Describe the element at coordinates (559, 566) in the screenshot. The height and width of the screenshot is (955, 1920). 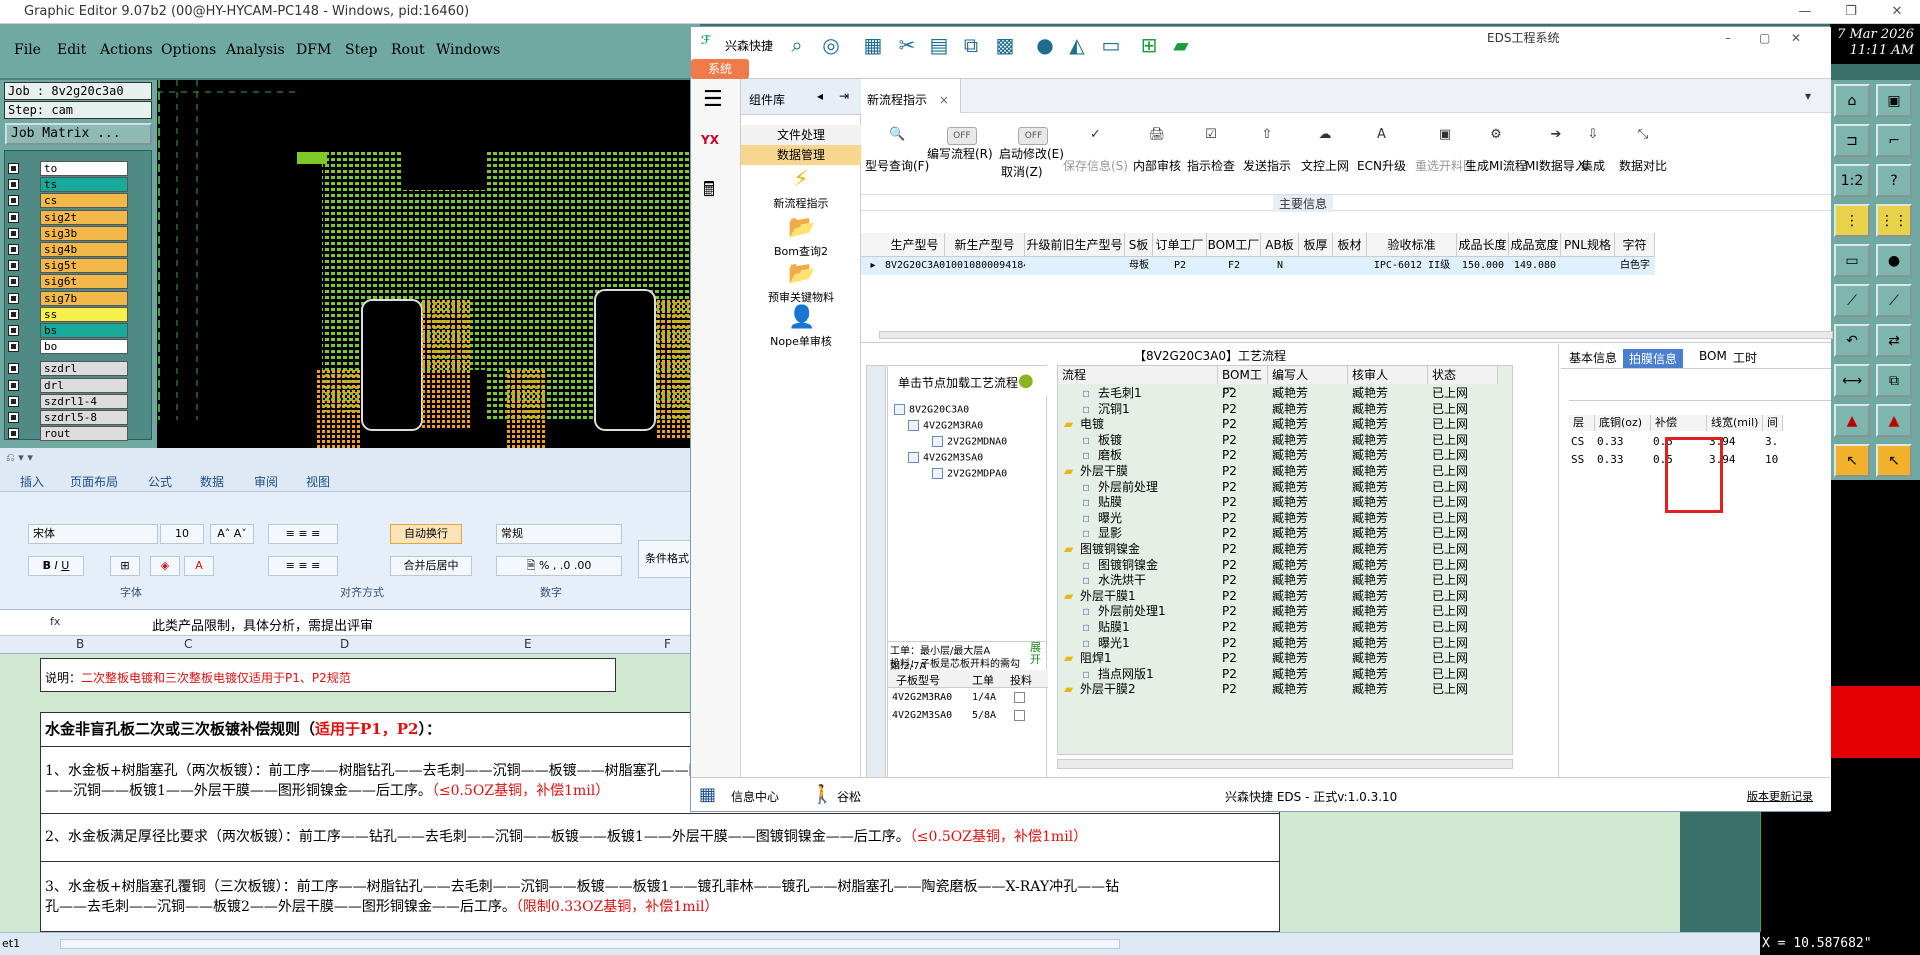
I see `number-buttons: 🗎 % , .0 .00` at that location.